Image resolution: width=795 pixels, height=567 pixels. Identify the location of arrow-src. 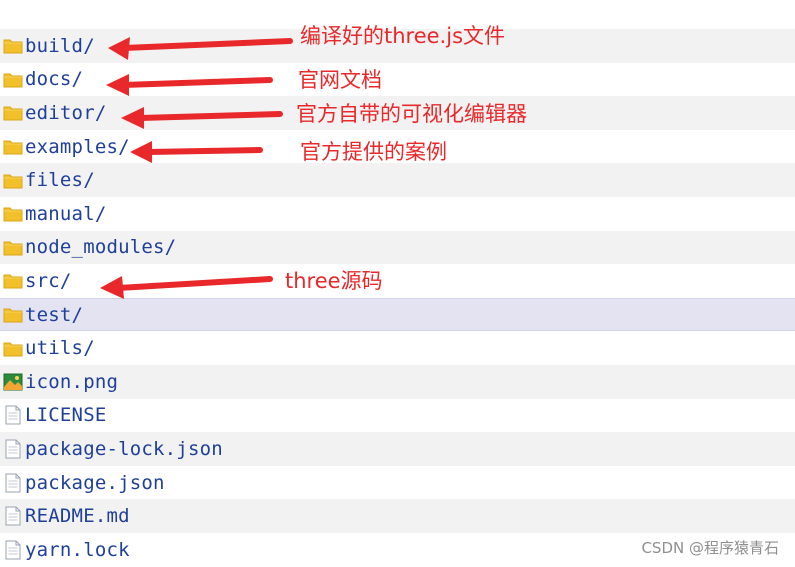
(186, 287).